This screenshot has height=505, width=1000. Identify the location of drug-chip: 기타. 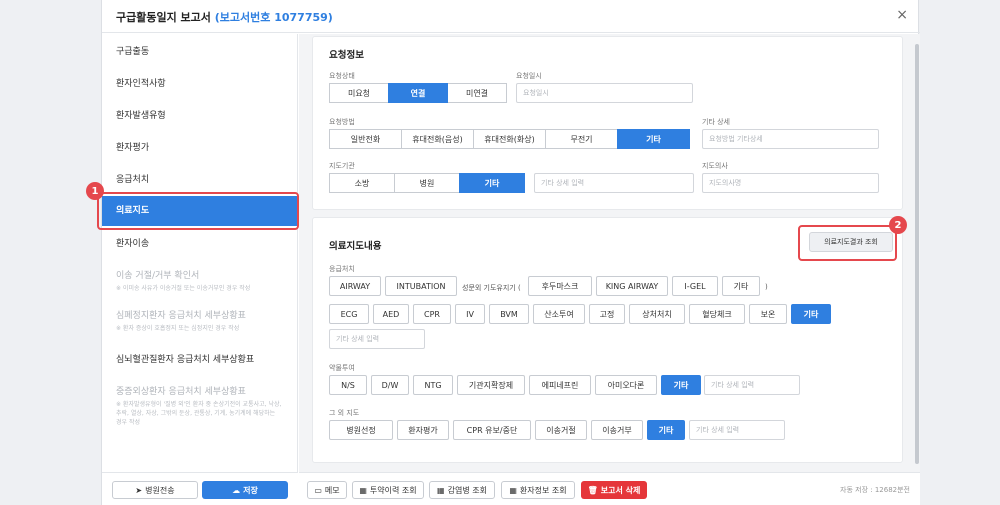
(681, 385).